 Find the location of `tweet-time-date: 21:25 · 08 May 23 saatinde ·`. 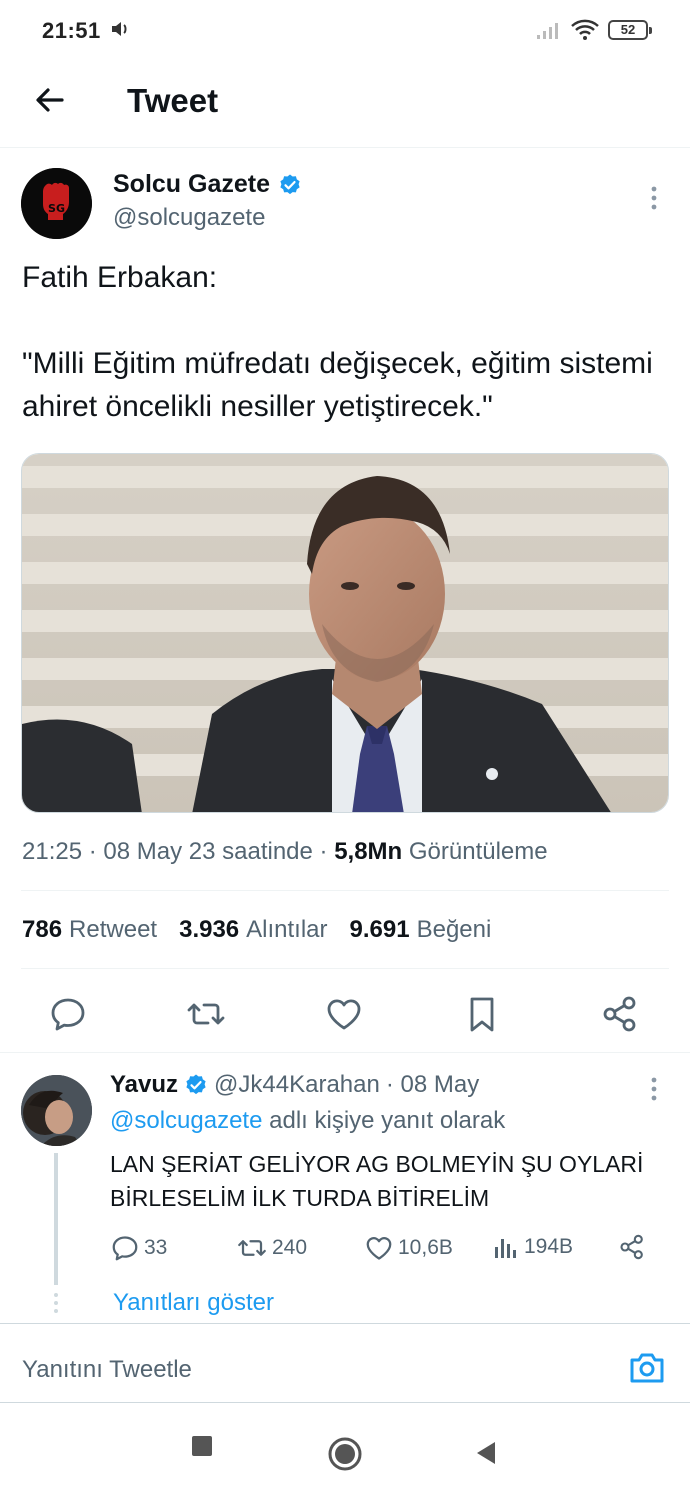

tweet-time-date: 21:25 · 08 May 23 saatinde · is located at coordinates (178, 851).